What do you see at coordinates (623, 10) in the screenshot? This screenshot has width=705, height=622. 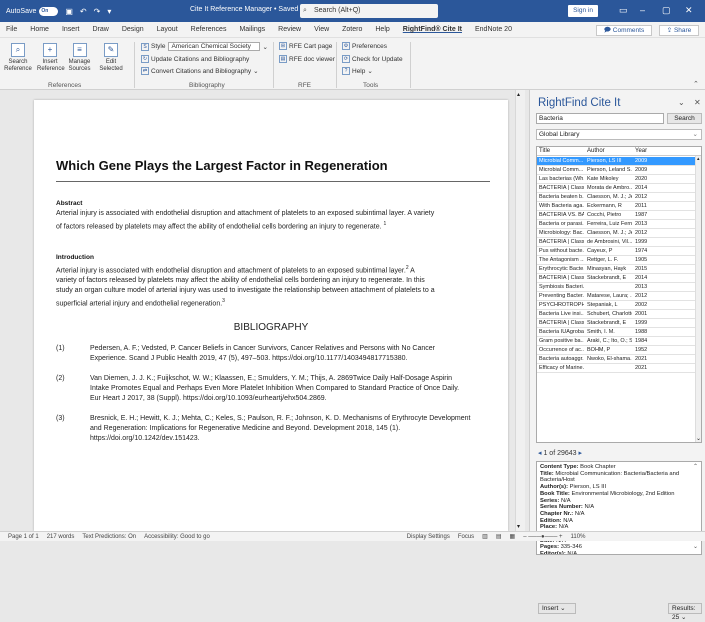 I see `ribbon-display-icon: ▭` at bounding box center [623, 10].